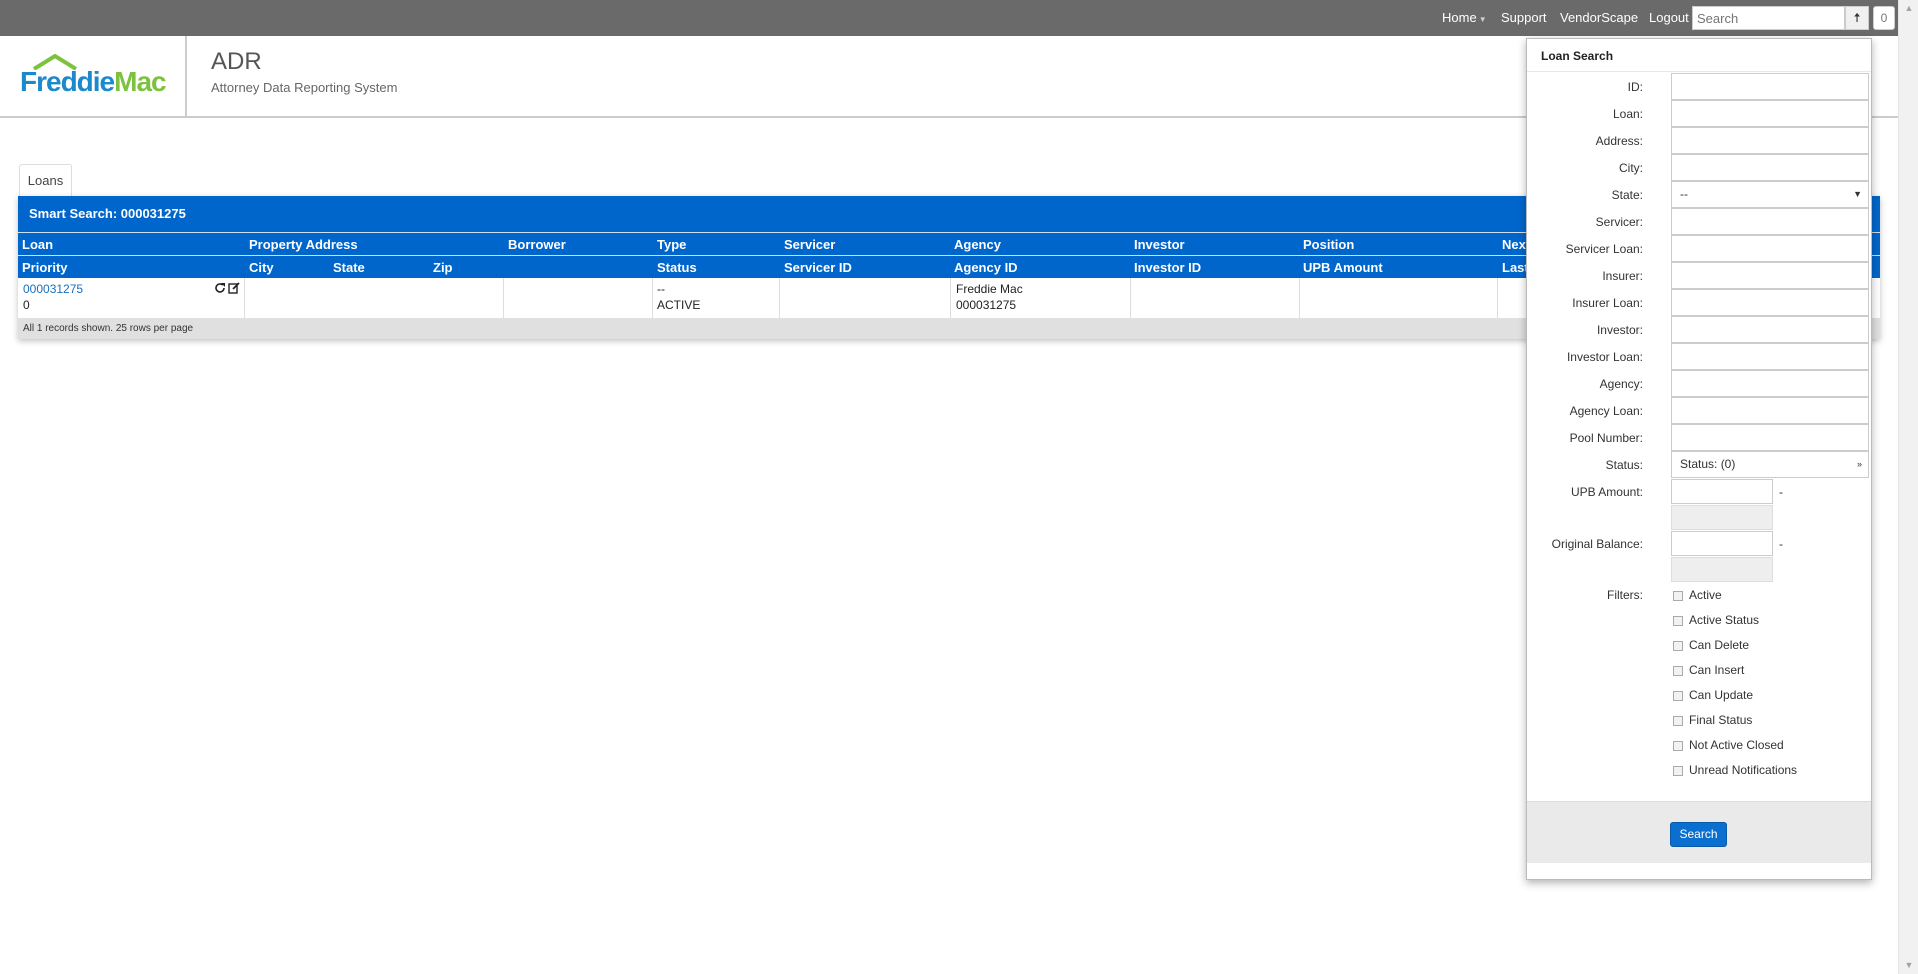  Describe the element at coordinates (1606, 438) in the screenshot. I see `pool-number-label: Pool Number:` at that location.